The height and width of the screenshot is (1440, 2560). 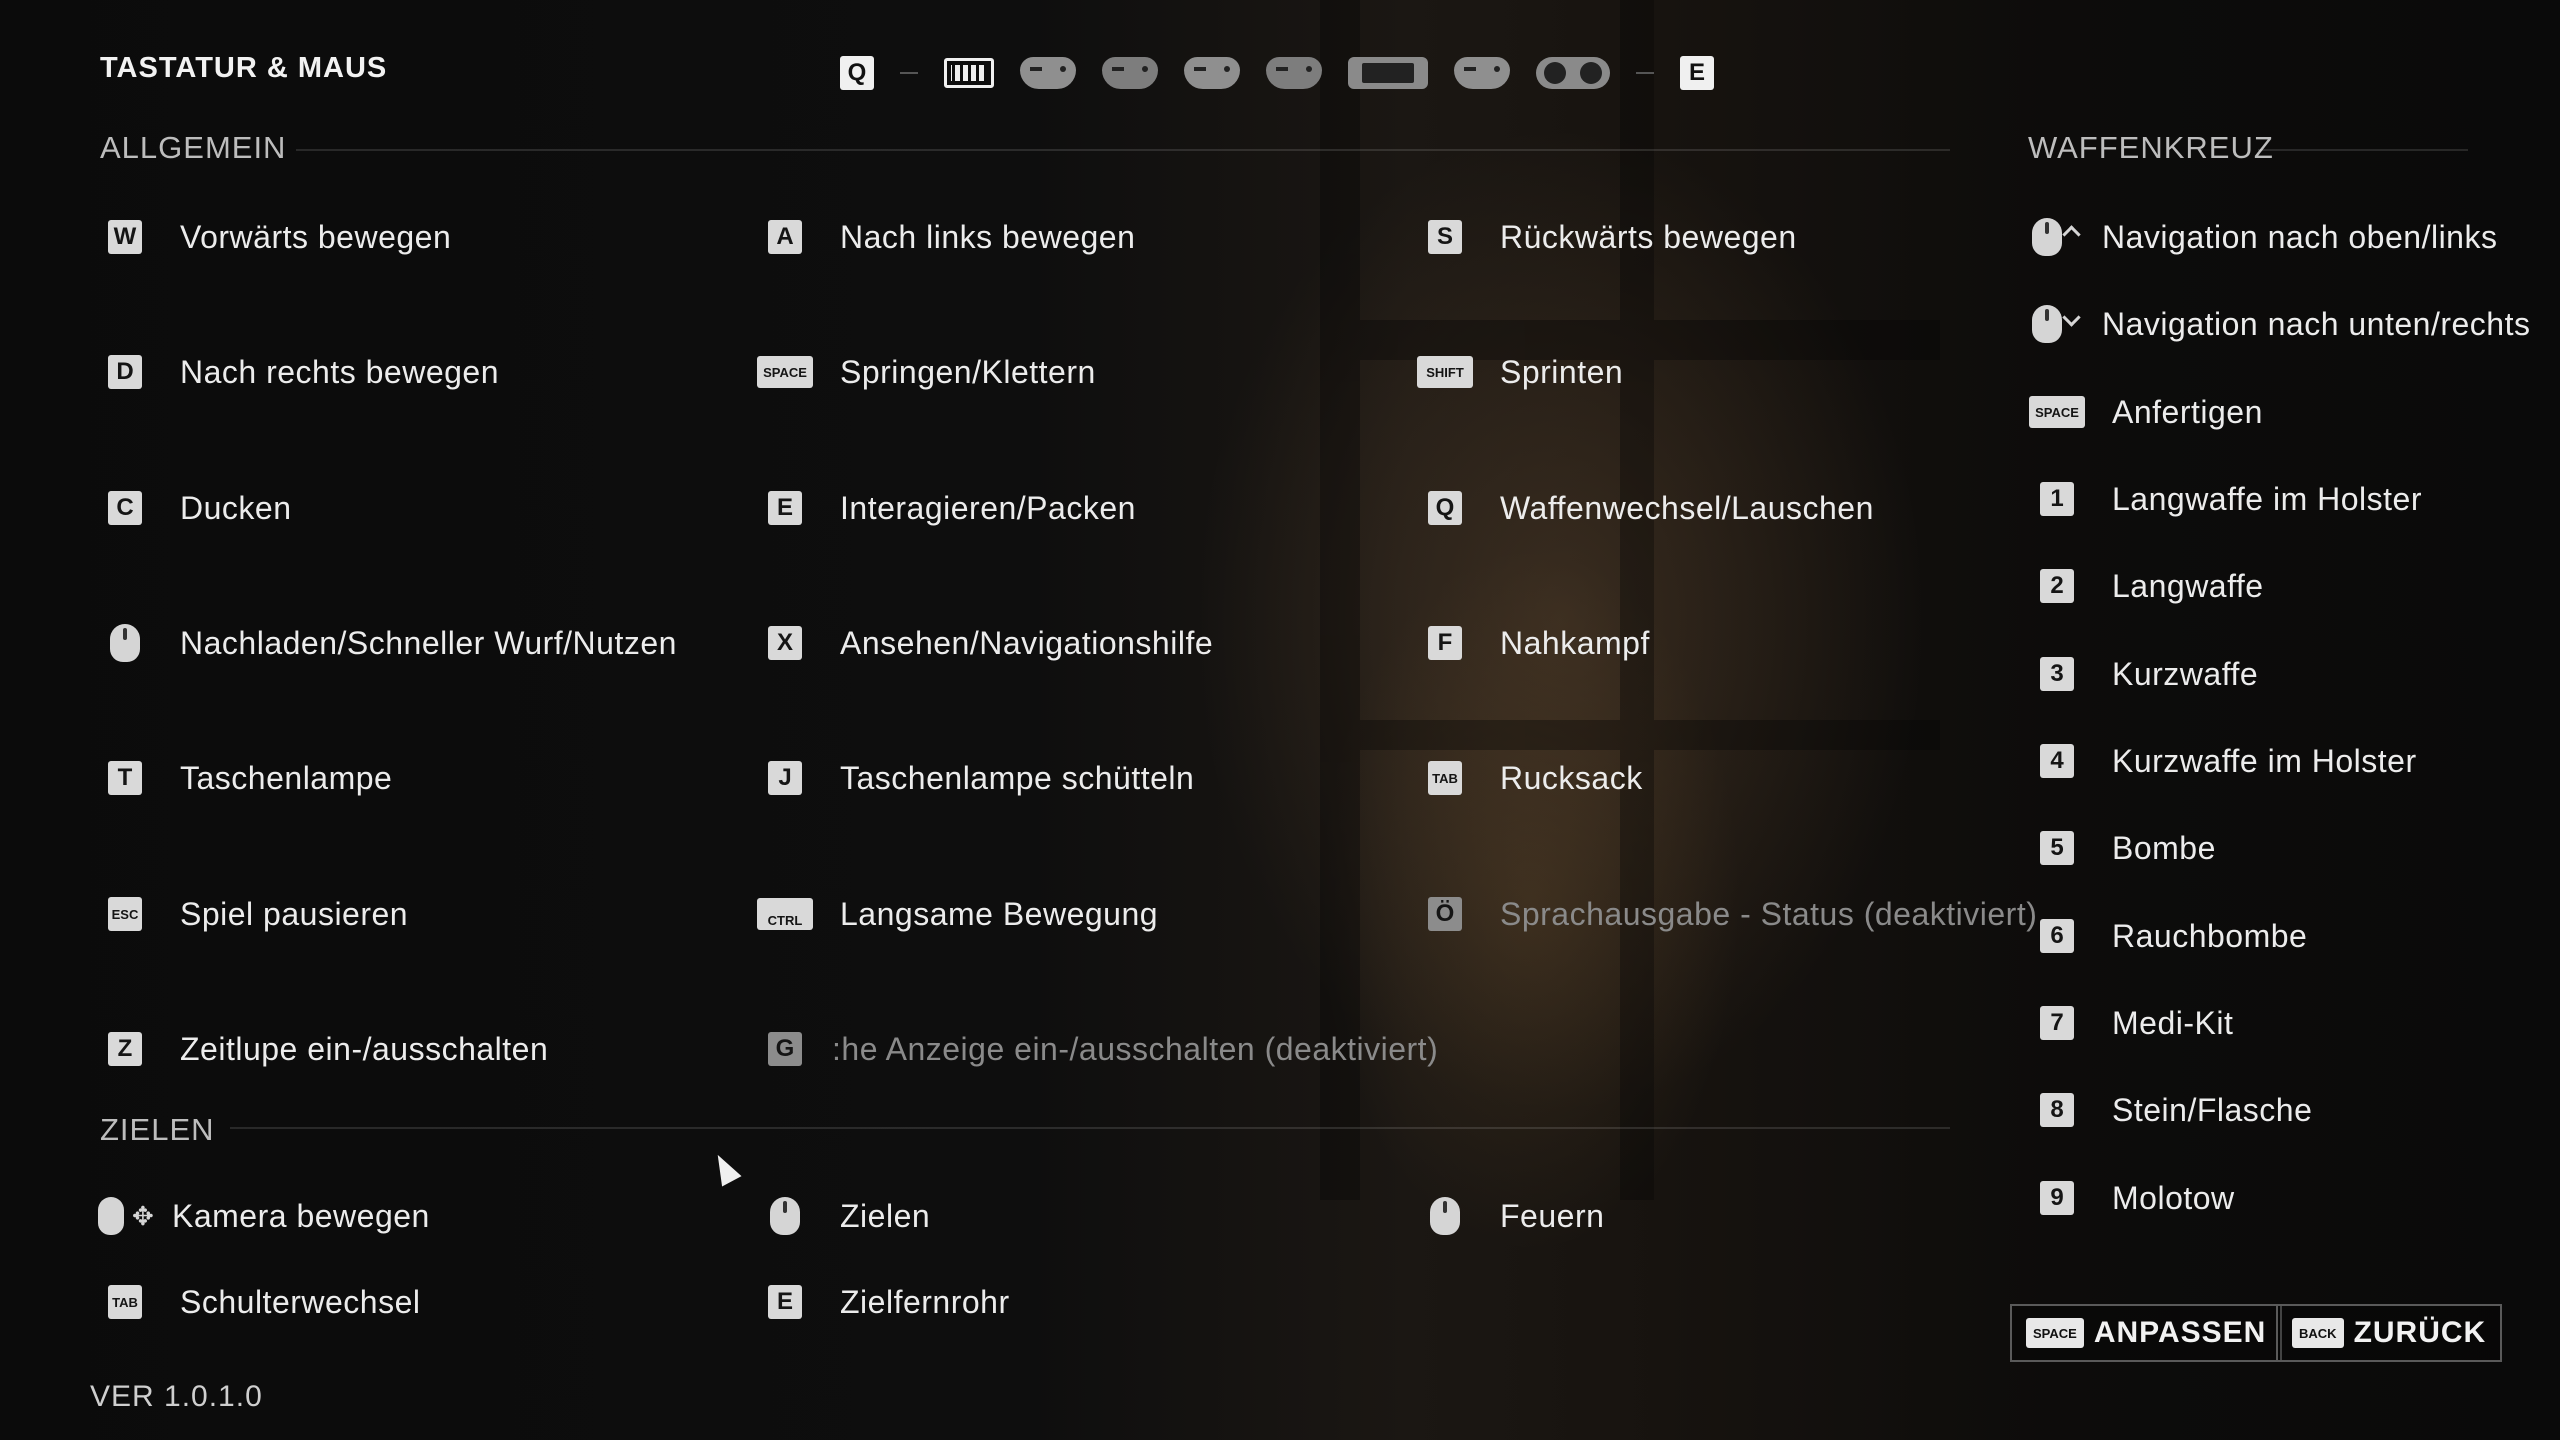 What do you see at coordinates (1575, 642) in the screenshot?
I see `binding-label: Nahkampf` at bounding box center [1575, 642].